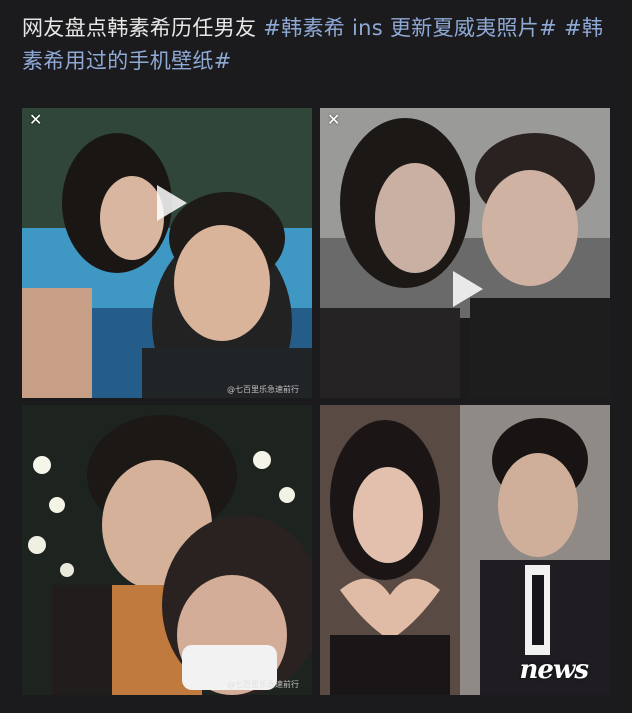 Image resolution: width=632 pixels, height=713 pixels. Describe the element at coordinates (554, 670) in the screenshot. I see `brand-logo: news` at that location.